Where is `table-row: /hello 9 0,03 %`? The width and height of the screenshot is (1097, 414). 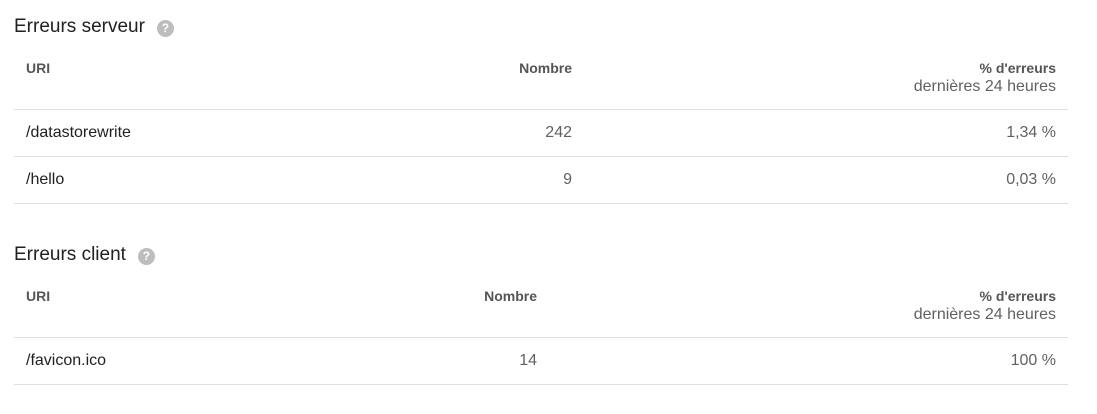
table-row: /hello 9 0,03 % is located at coordinates (541, 180).